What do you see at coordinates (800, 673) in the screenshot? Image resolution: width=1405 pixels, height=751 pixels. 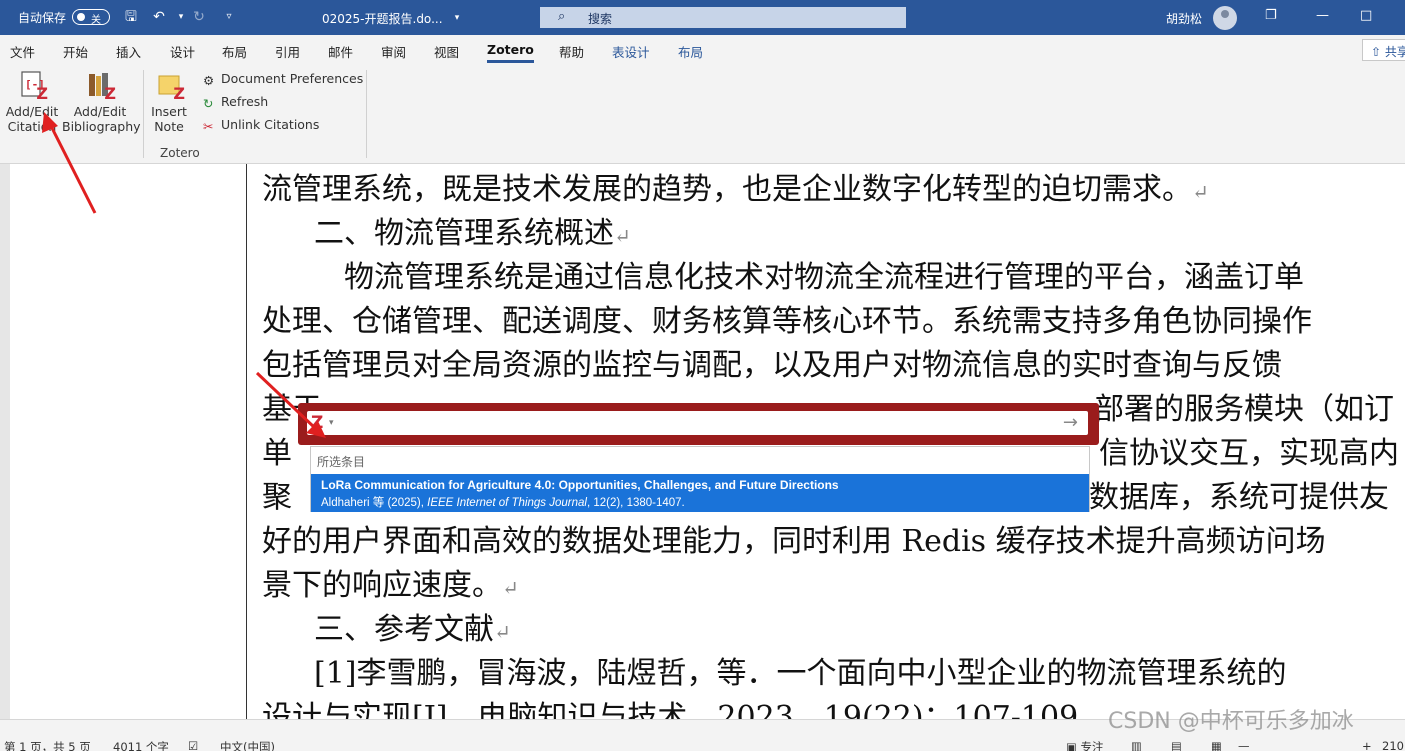 I see `doc-line: [1]李雪鹏，冒海波，陆煜哲，等．一个面向中小型企业的物流管理系统的` at bounding box center [800, 673].